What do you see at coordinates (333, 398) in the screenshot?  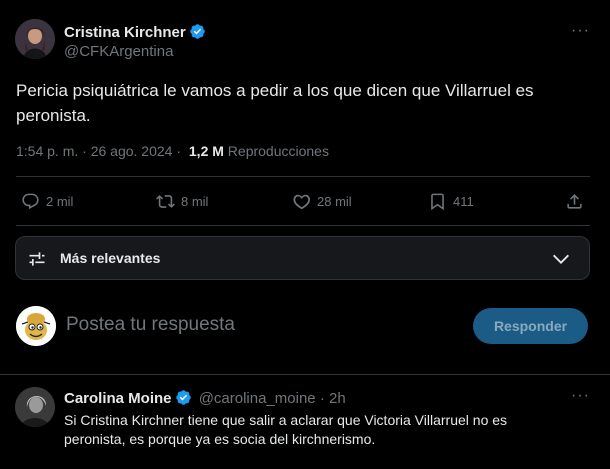 I see `reply-time: · 2h` at bounding box center [333, 398].